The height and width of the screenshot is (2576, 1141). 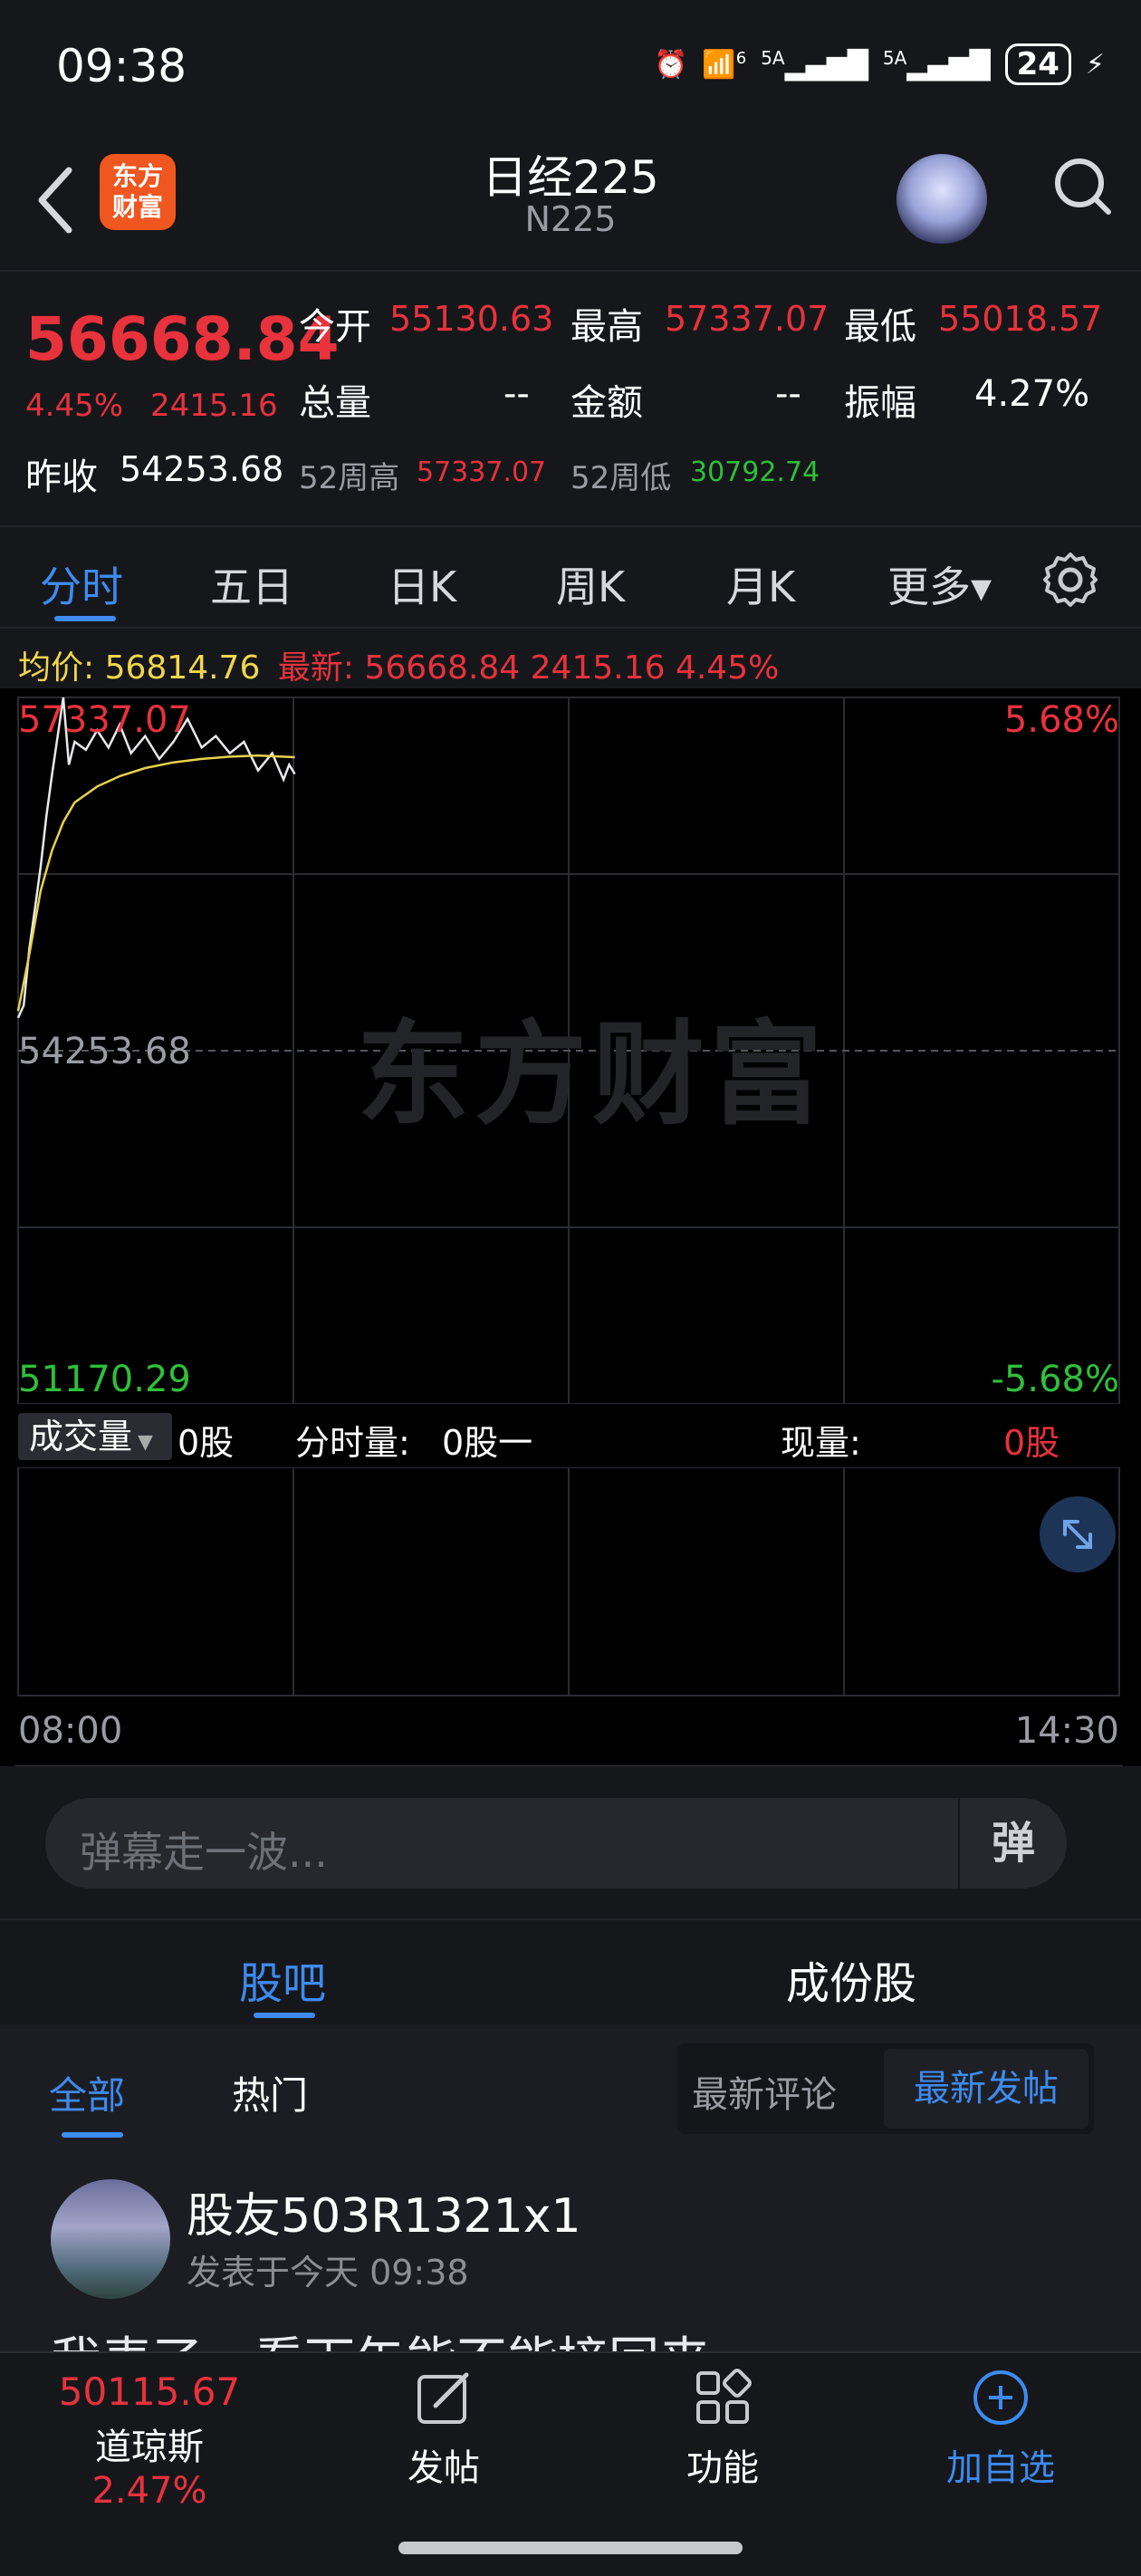 I want to click on edit-icon, so click(x=443, y=2398).